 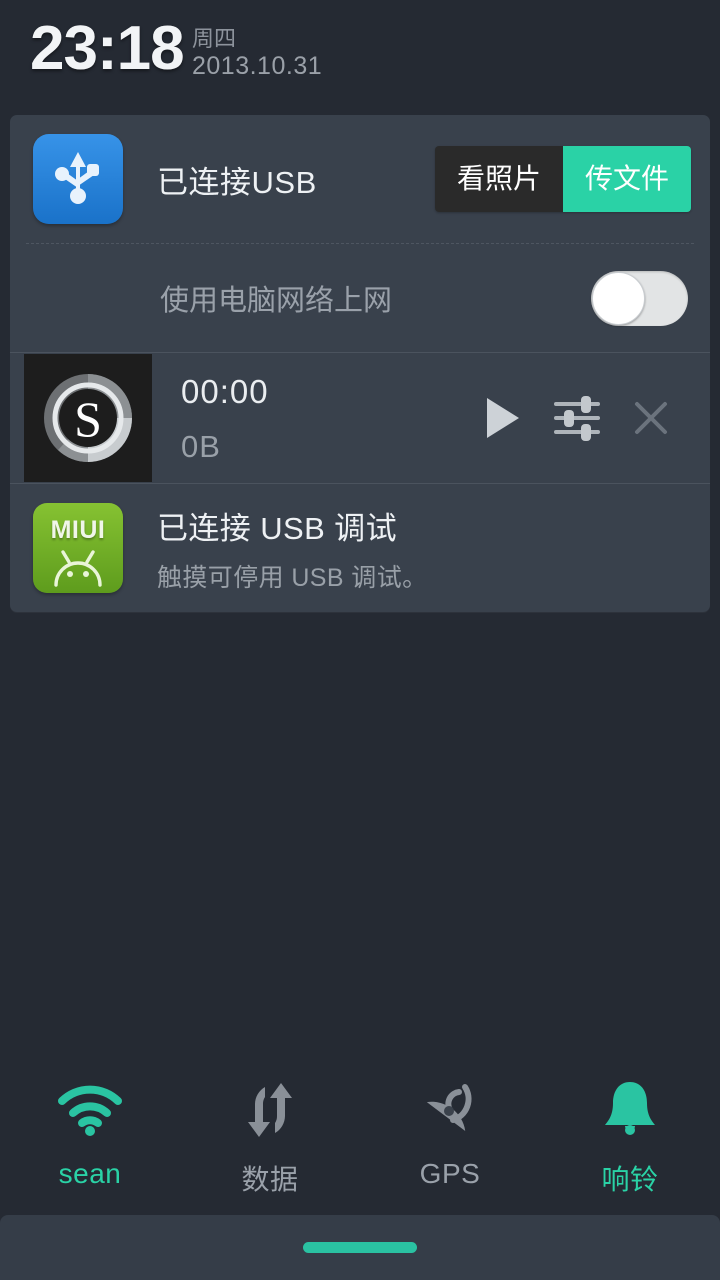 I want to click on usb-title: 已连接USB, so click(x=237, y=182).